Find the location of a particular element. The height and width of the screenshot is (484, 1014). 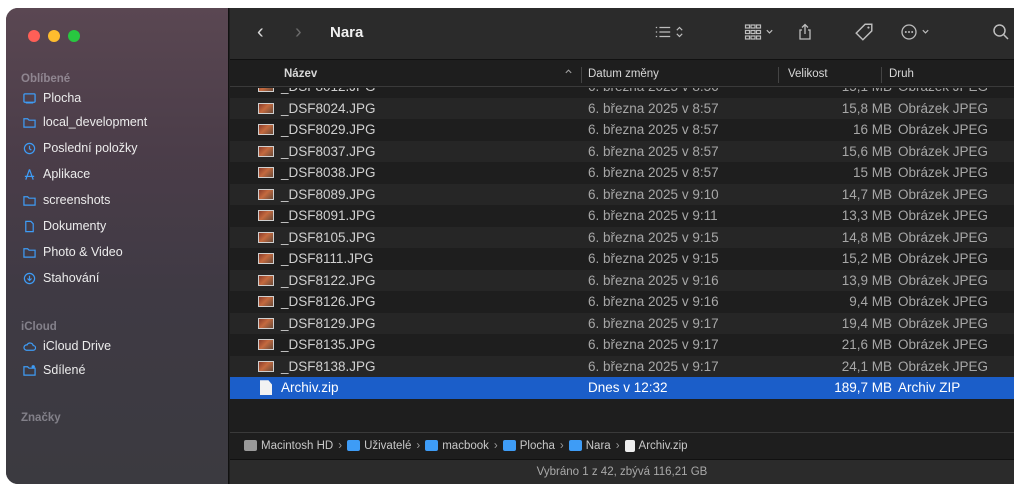

sidebar-item-photo-video: Photo & Video is located at coordinates (117, 252).